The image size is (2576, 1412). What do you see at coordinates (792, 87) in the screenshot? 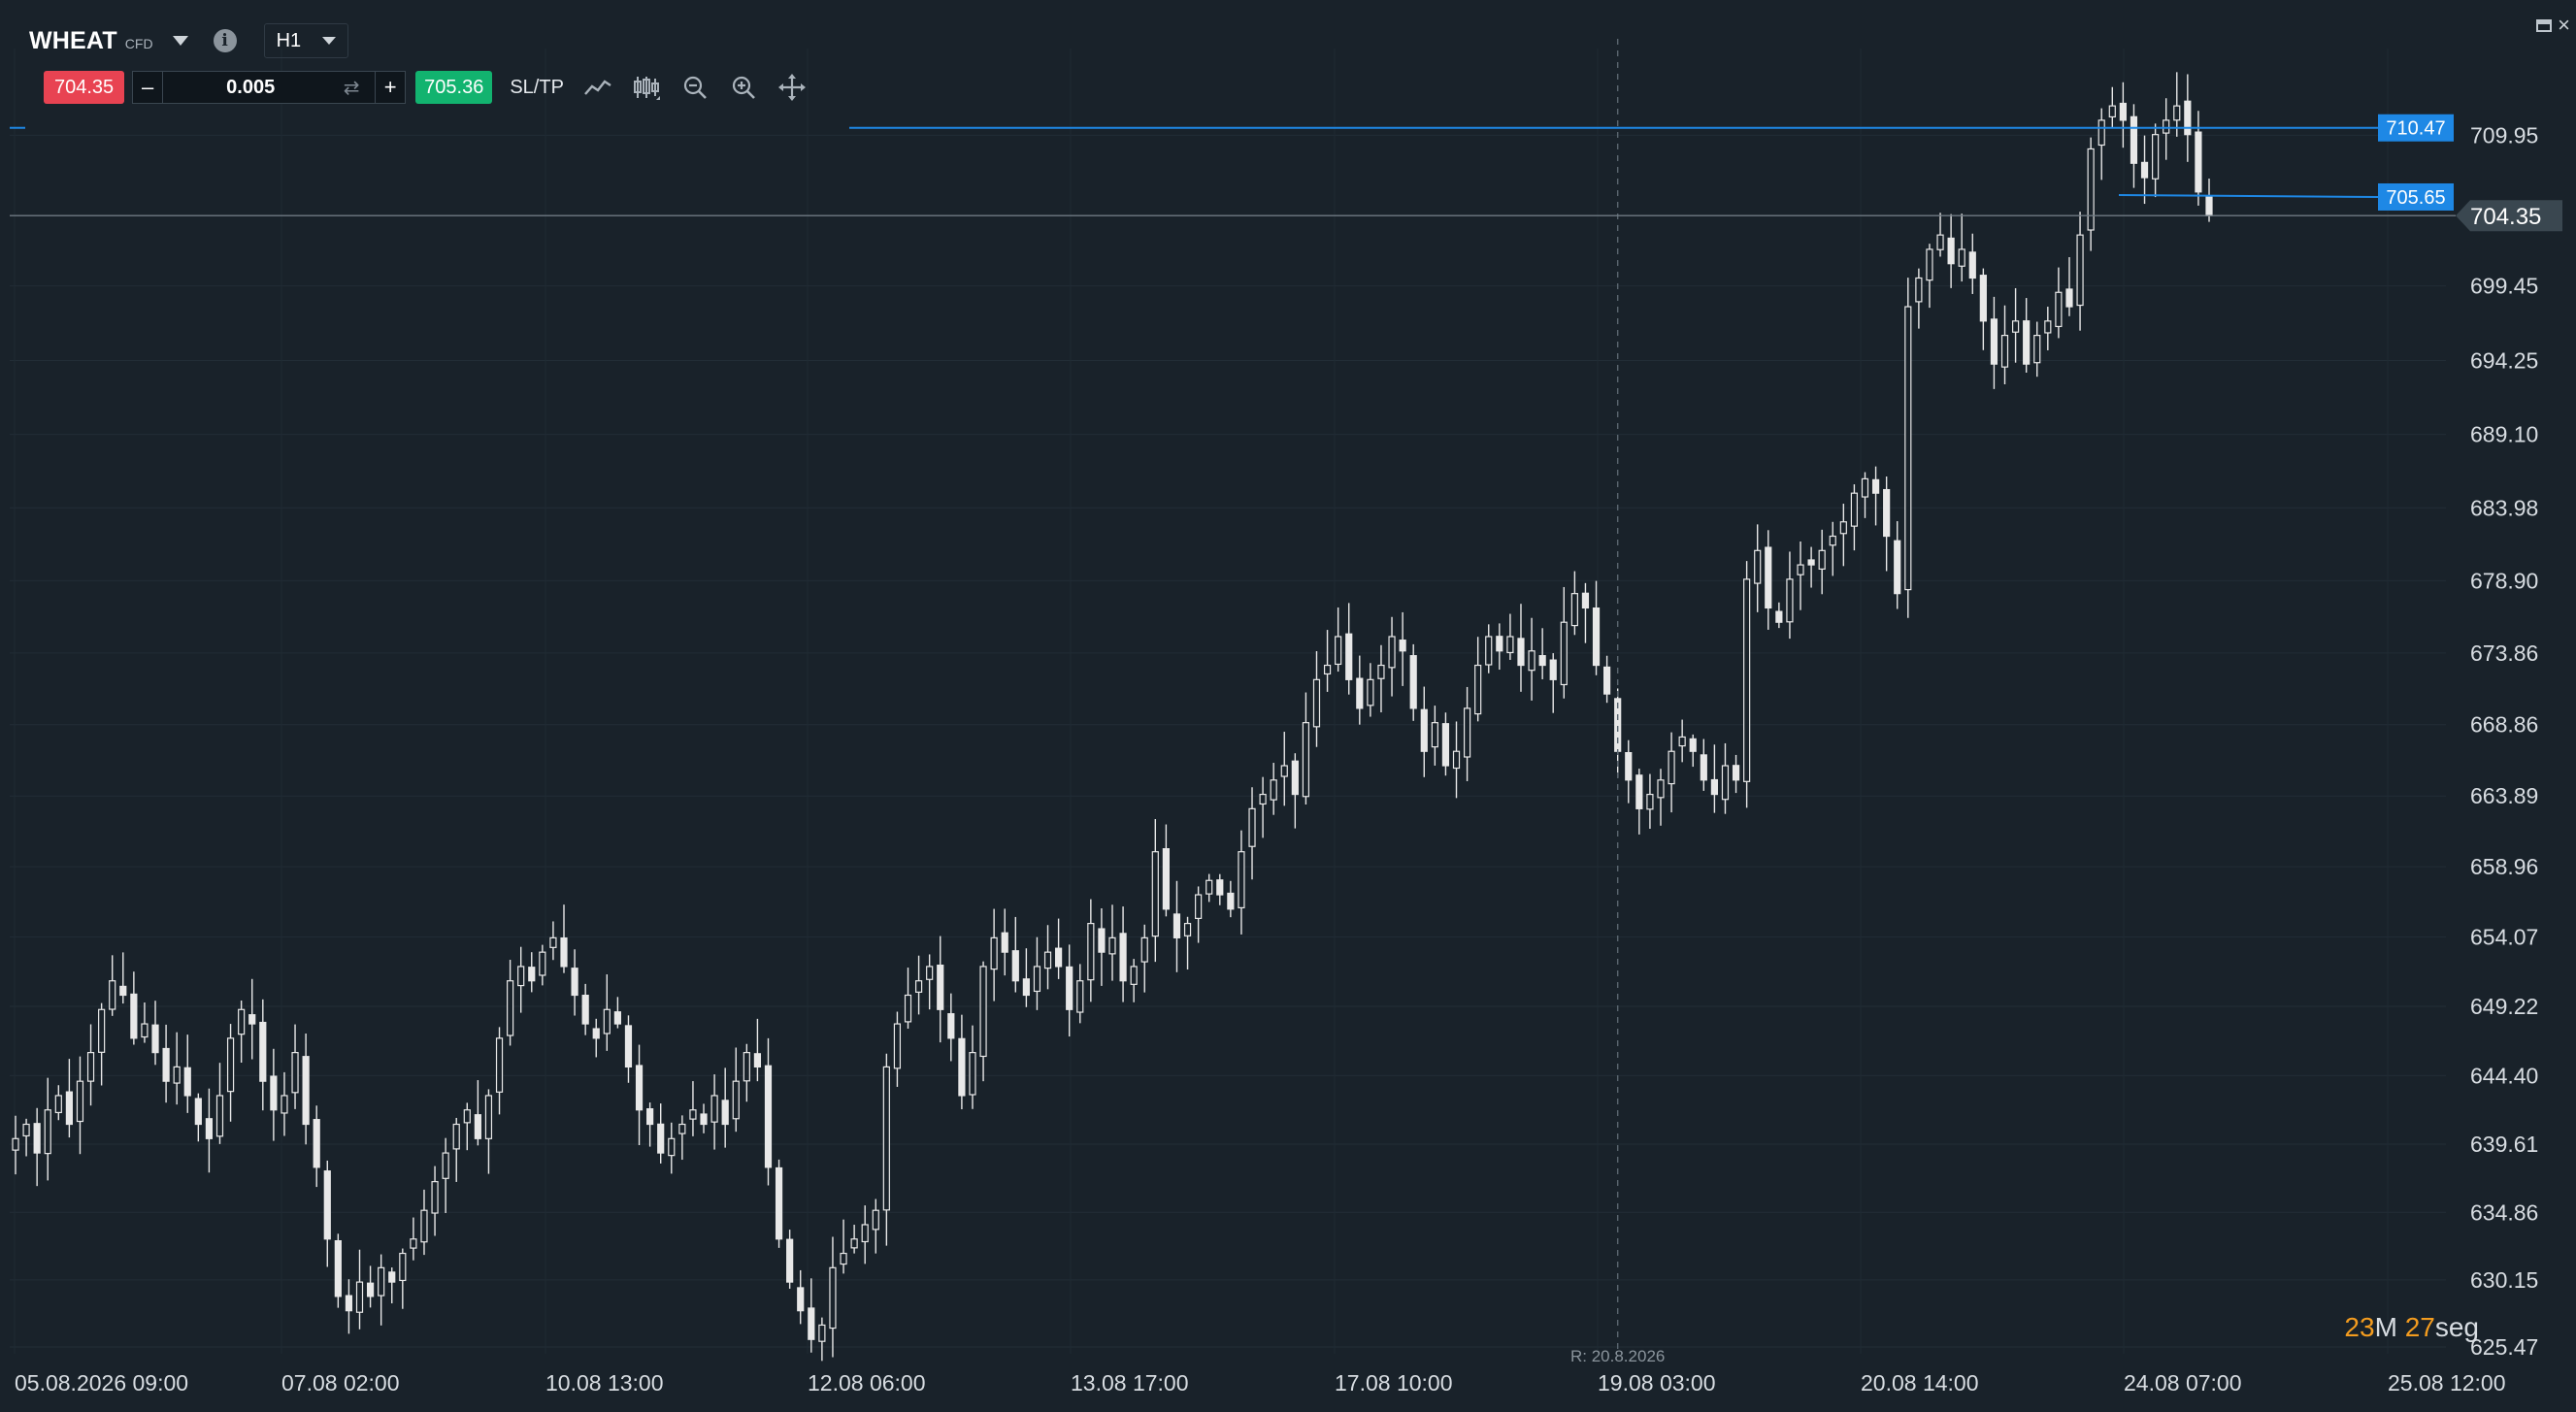
I see `move-icon` at bounding box center [792, 87].